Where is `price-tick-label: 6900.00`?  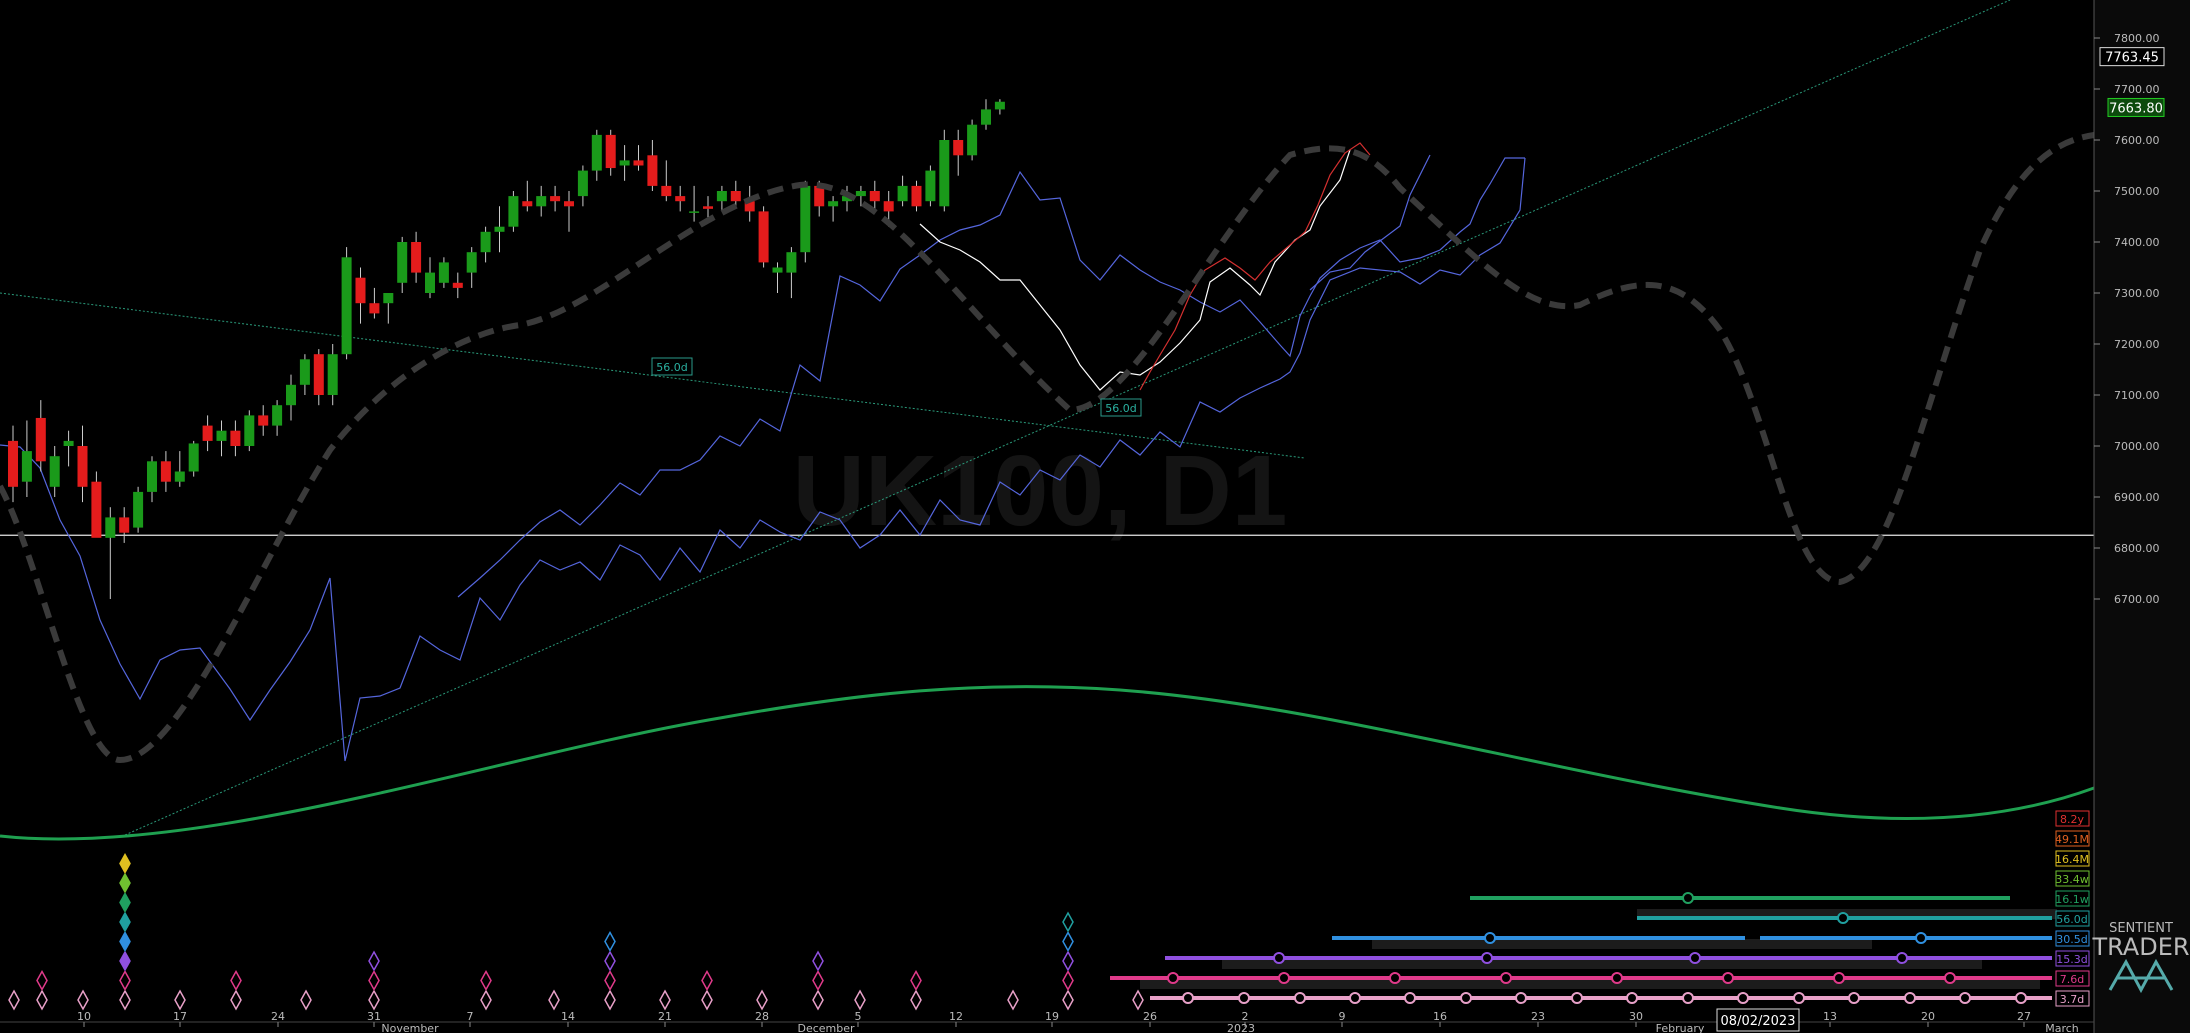 price-tick-label: 6900.00 is located at coordinates (2137, 497).